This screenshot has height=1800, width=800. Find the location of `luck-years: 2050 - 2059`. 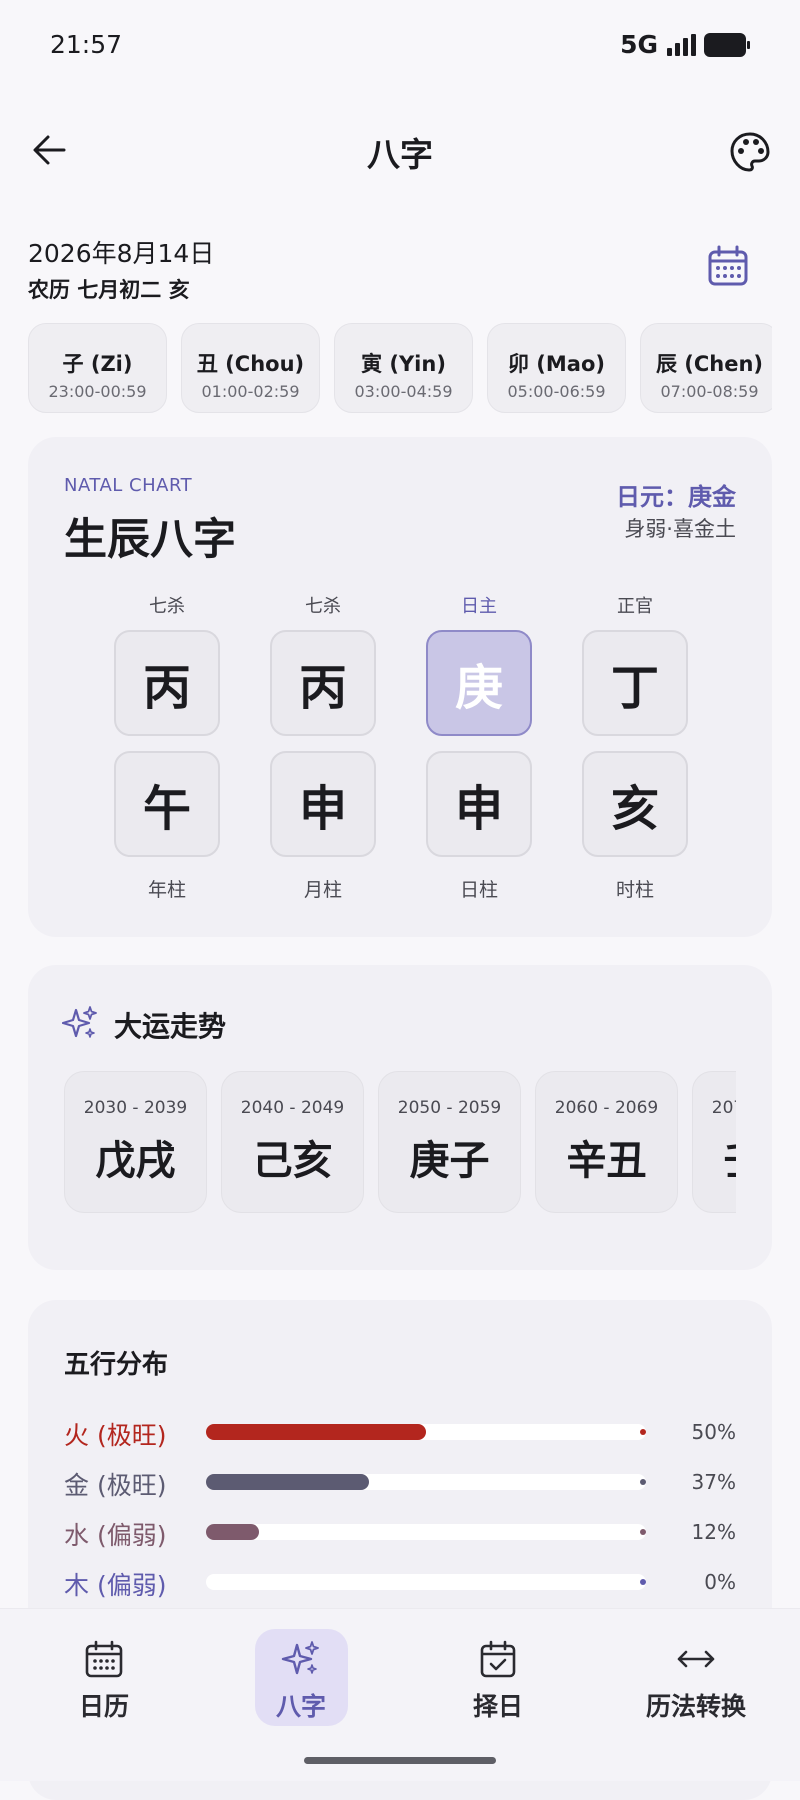

luck-years: 2050 - 2059 is located at coordinates (449, 1108).